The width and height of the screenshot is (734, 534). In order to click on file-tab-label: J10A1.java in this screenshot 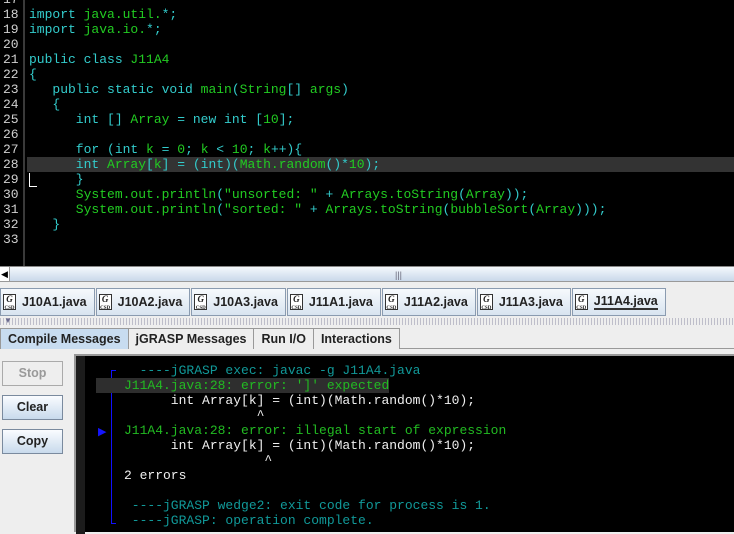, I will do `click(54, 302)`.